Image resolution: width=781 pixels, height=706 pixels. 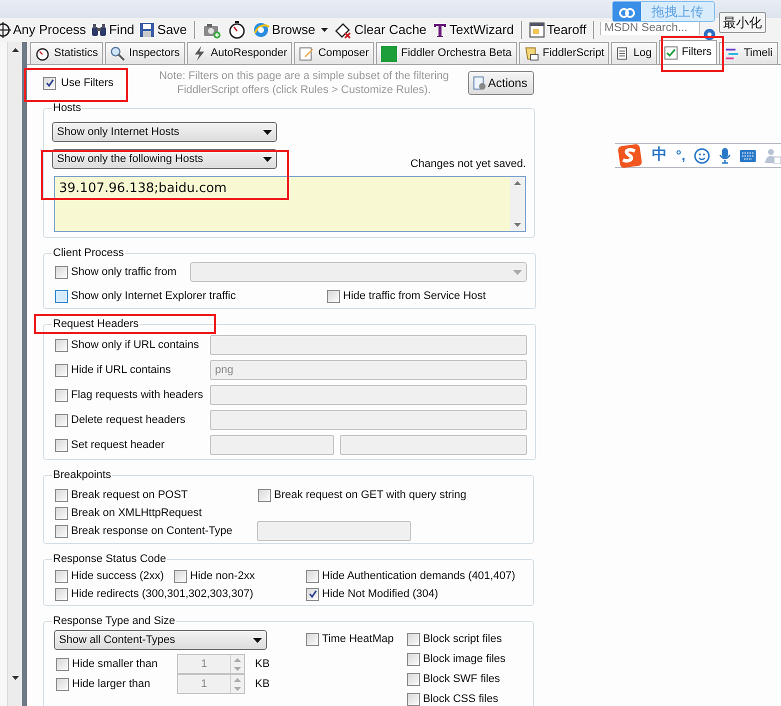 What do you see at coordinates (163, 30) in the screenshot?
I see `toolbar-button: Save` at bounding box center [163, 30].